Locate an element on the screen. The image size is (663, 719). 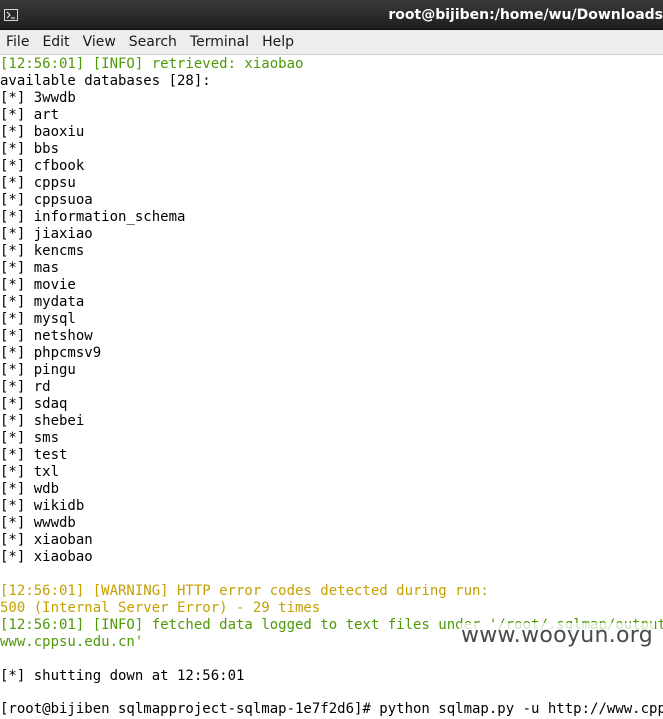
terminal-line: [12:56:01] [INFO] retrieved: xiaobao is located at coordinates (152, 64).